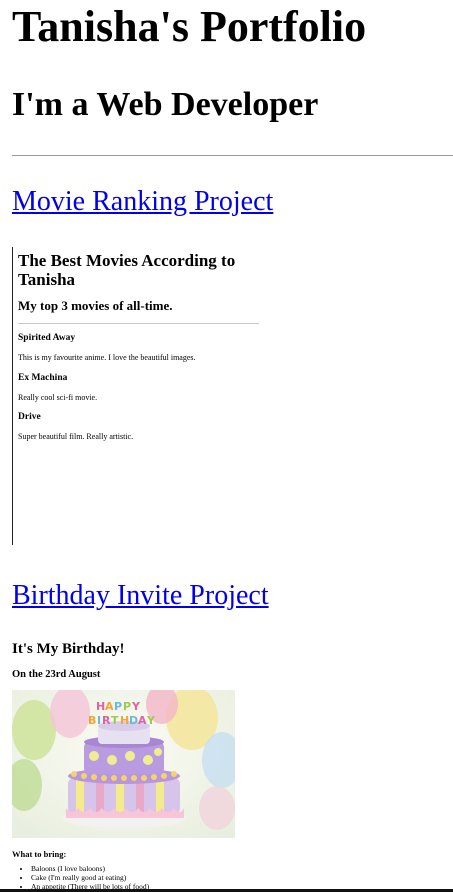 This screenshot has height=892, width=453. Describe the element at coordinates (189, 26) in the screenshot. I see `page-title: Tanisha's Portfolio` at that location.